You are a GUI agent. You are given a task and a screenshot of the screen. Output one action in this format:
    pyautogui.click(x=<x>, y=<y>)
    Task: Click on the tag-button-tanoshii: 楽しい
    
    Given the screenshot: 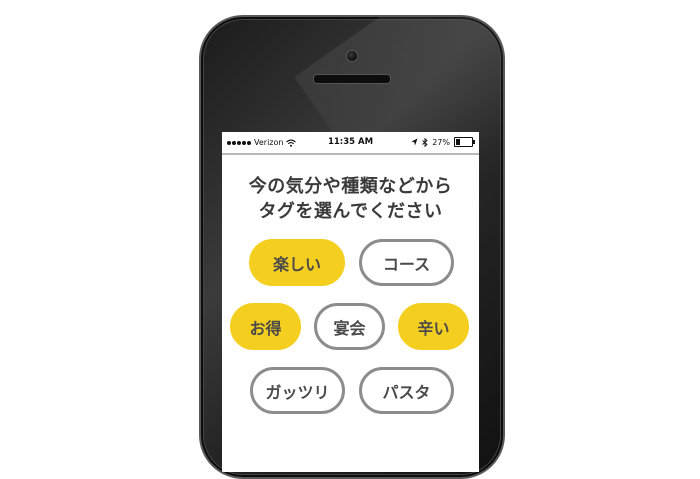 What is the action you would take?
    pyautogui.click(x=297, y=262)
    